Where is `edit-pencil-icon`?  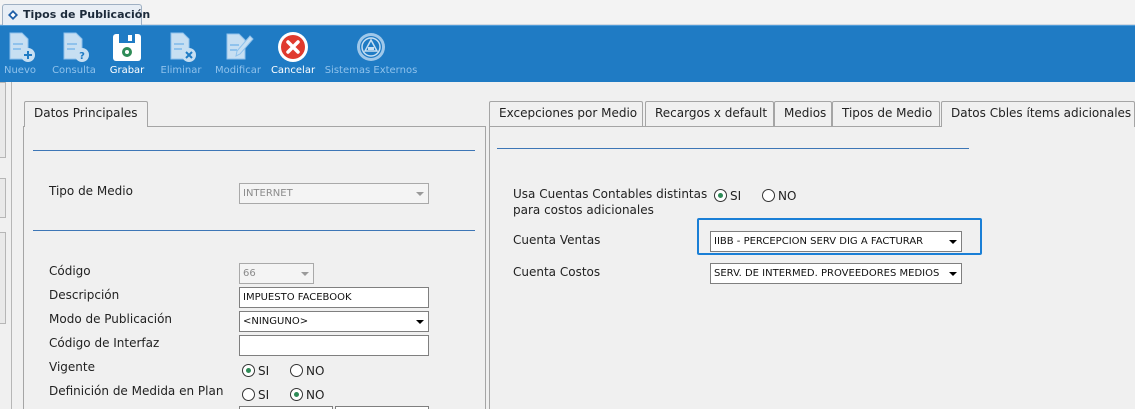
edit-pencil-icon is located at coordinates (240, 46).